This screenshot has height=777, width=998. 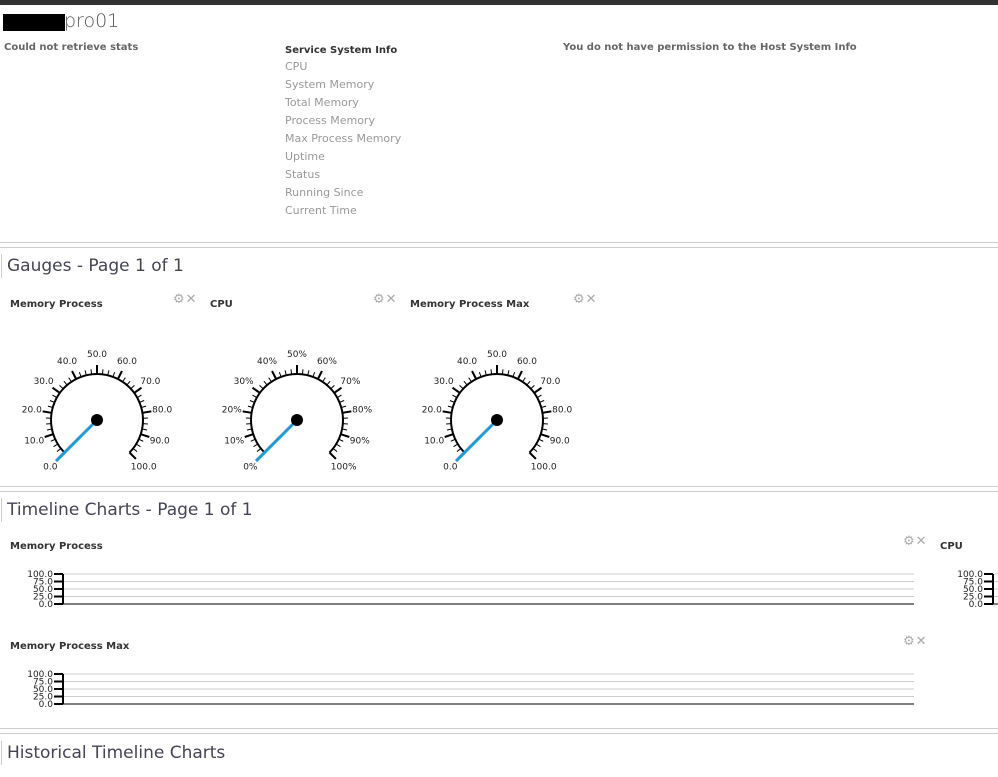 What do you see at coordinates (321, 210) in the screenshot?
I see `service-info-item: Current Time` at bounding box center [321, 210].